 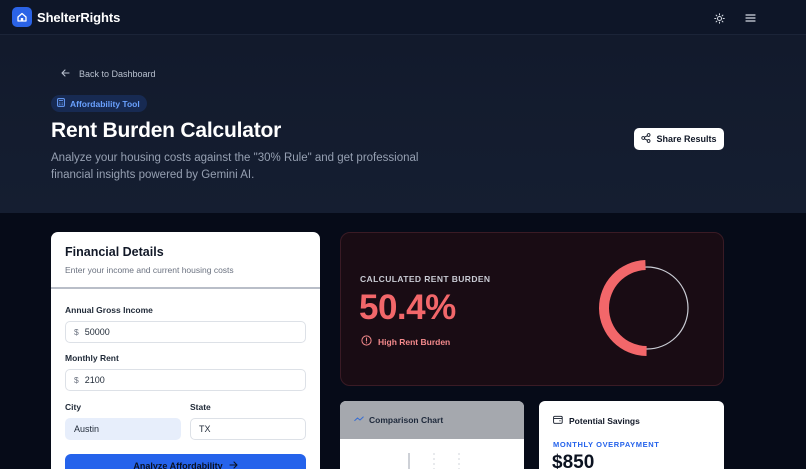 What do you see at coordinates (366, 341) in the screenshot?
I see `alert-circle-icon` at bounding box center [366, 341].